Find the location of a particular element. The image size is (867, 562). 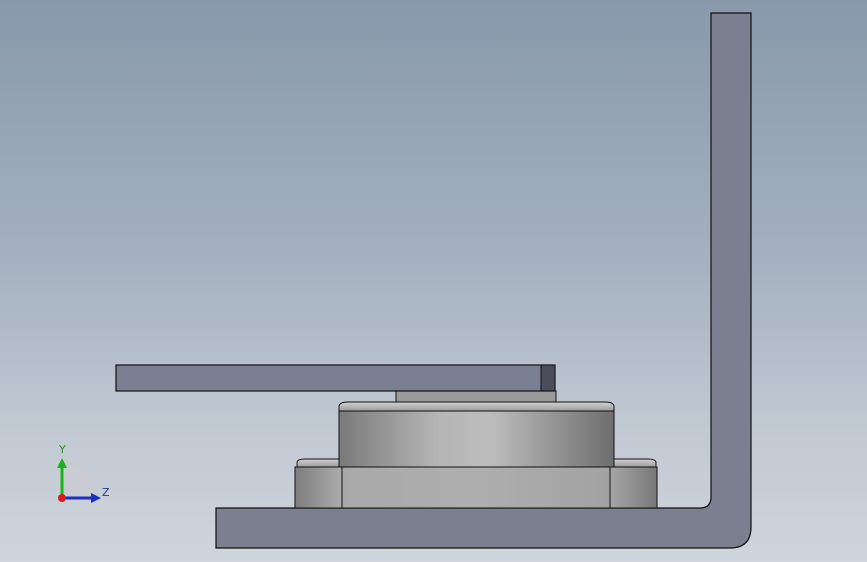

plate-end-face is located at coordinates (548, 378).